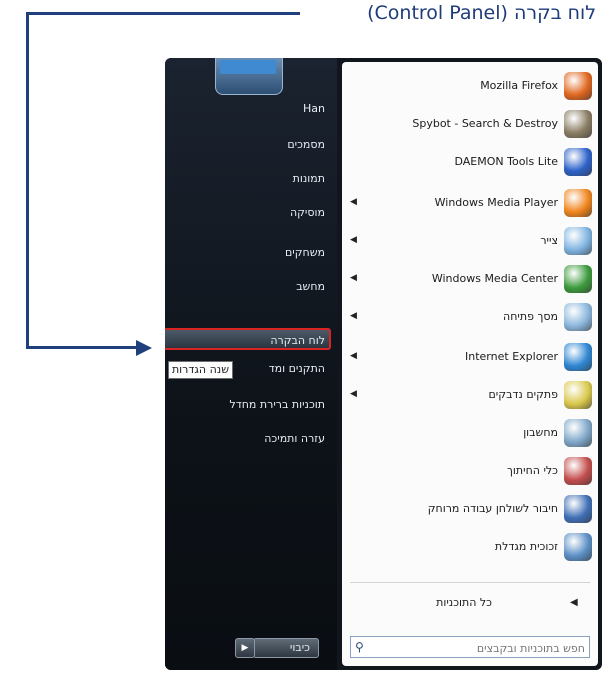 The width and height of the screenshot is (604, 678). Describe the element at coordinates (470, 547) in the screenshot. I see `program-item: זכוכית מגדלת` at that location.